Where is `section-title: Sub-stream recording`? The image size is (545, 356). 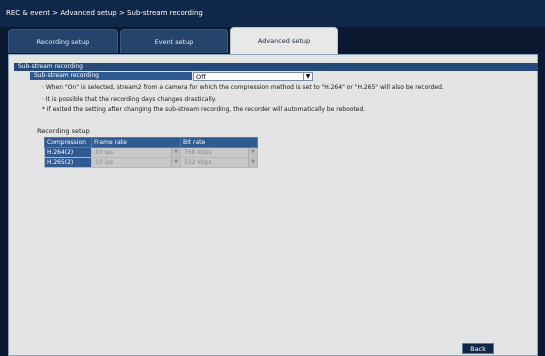 section-title: Sub-stream recording is located at coordinates (276, 67).